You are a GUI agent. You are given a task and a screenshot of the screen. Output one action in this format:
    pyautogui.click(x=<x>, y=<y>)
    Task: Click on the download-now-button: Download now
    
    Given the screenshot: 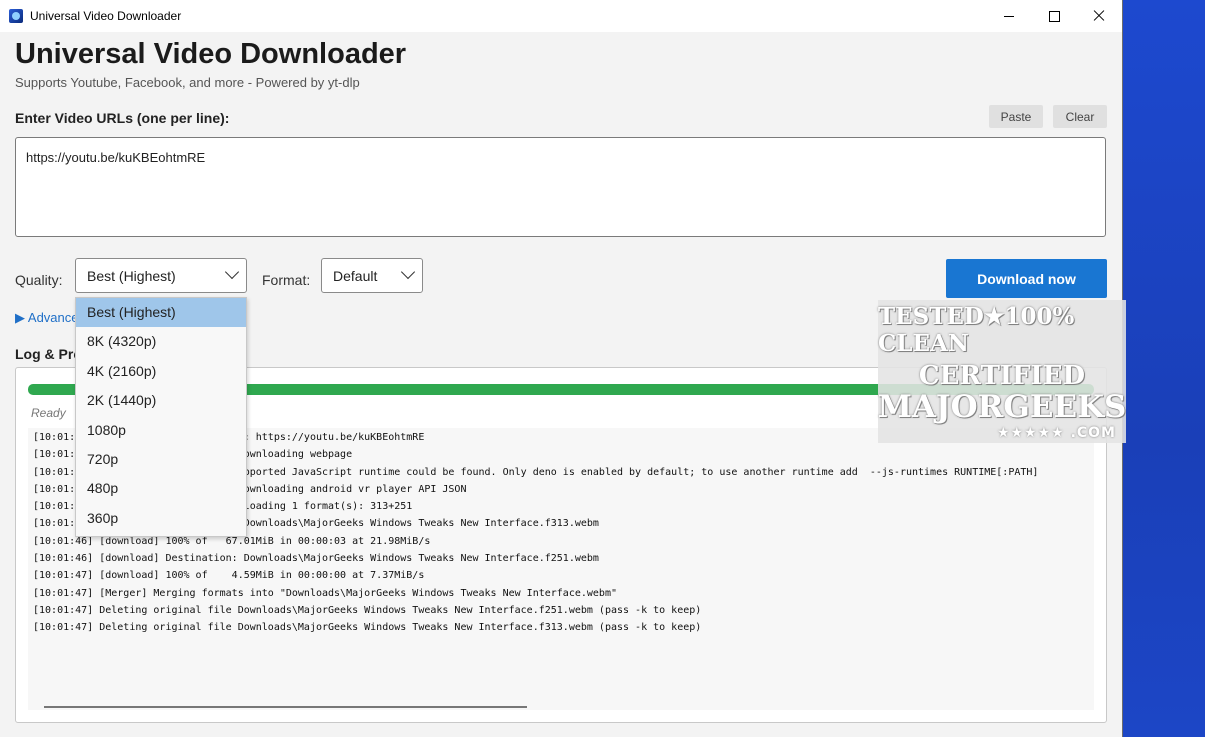 What is the action you would take?
    pyautogui.click(x=1026, y=278)
    